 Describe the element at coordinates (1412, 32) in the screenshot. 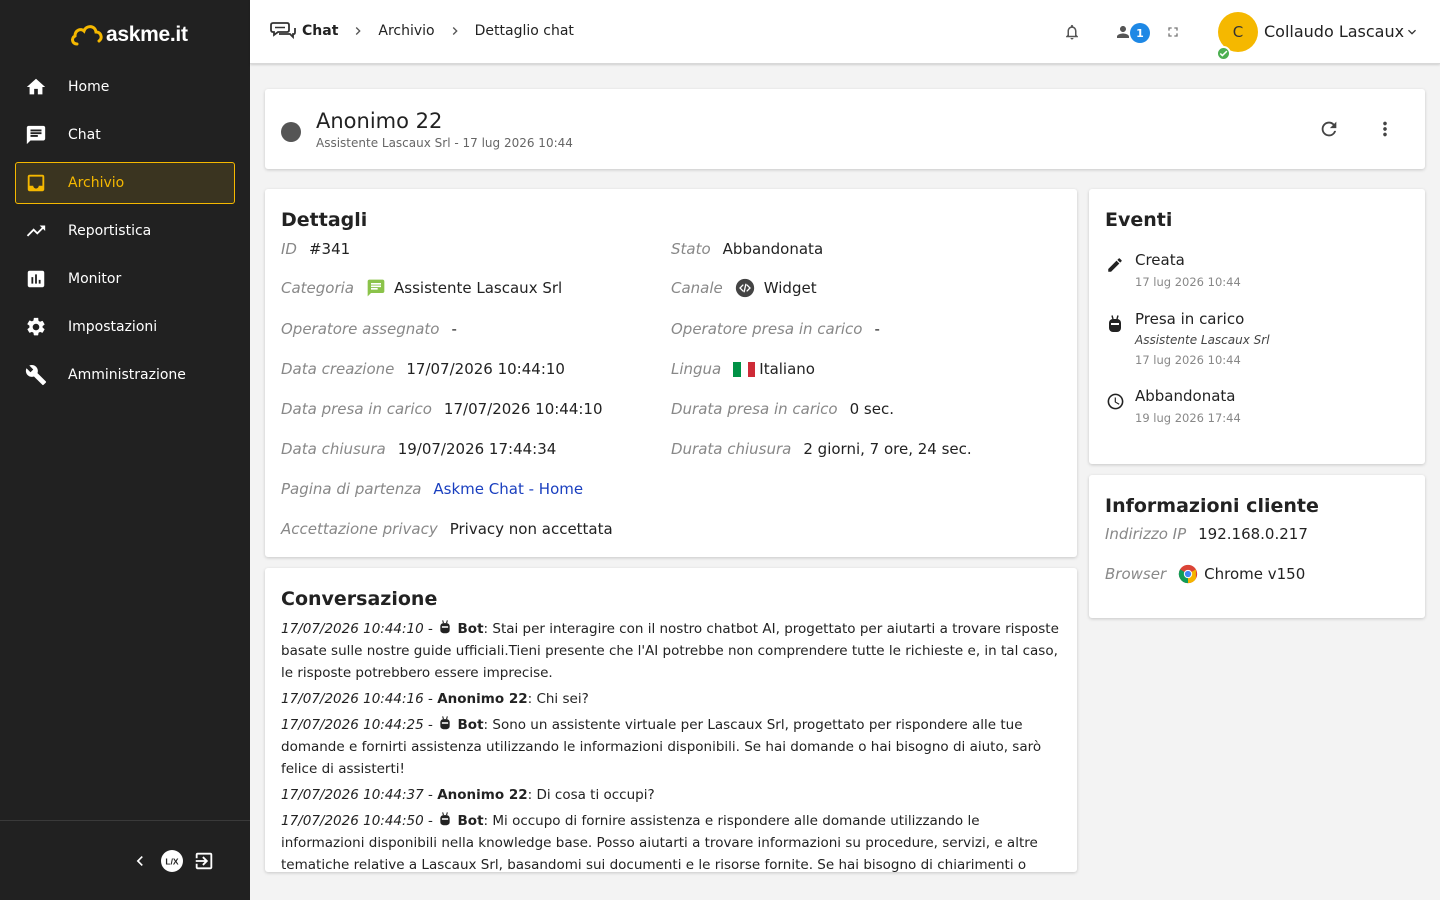

I see `chevron-down-icon` at that location.